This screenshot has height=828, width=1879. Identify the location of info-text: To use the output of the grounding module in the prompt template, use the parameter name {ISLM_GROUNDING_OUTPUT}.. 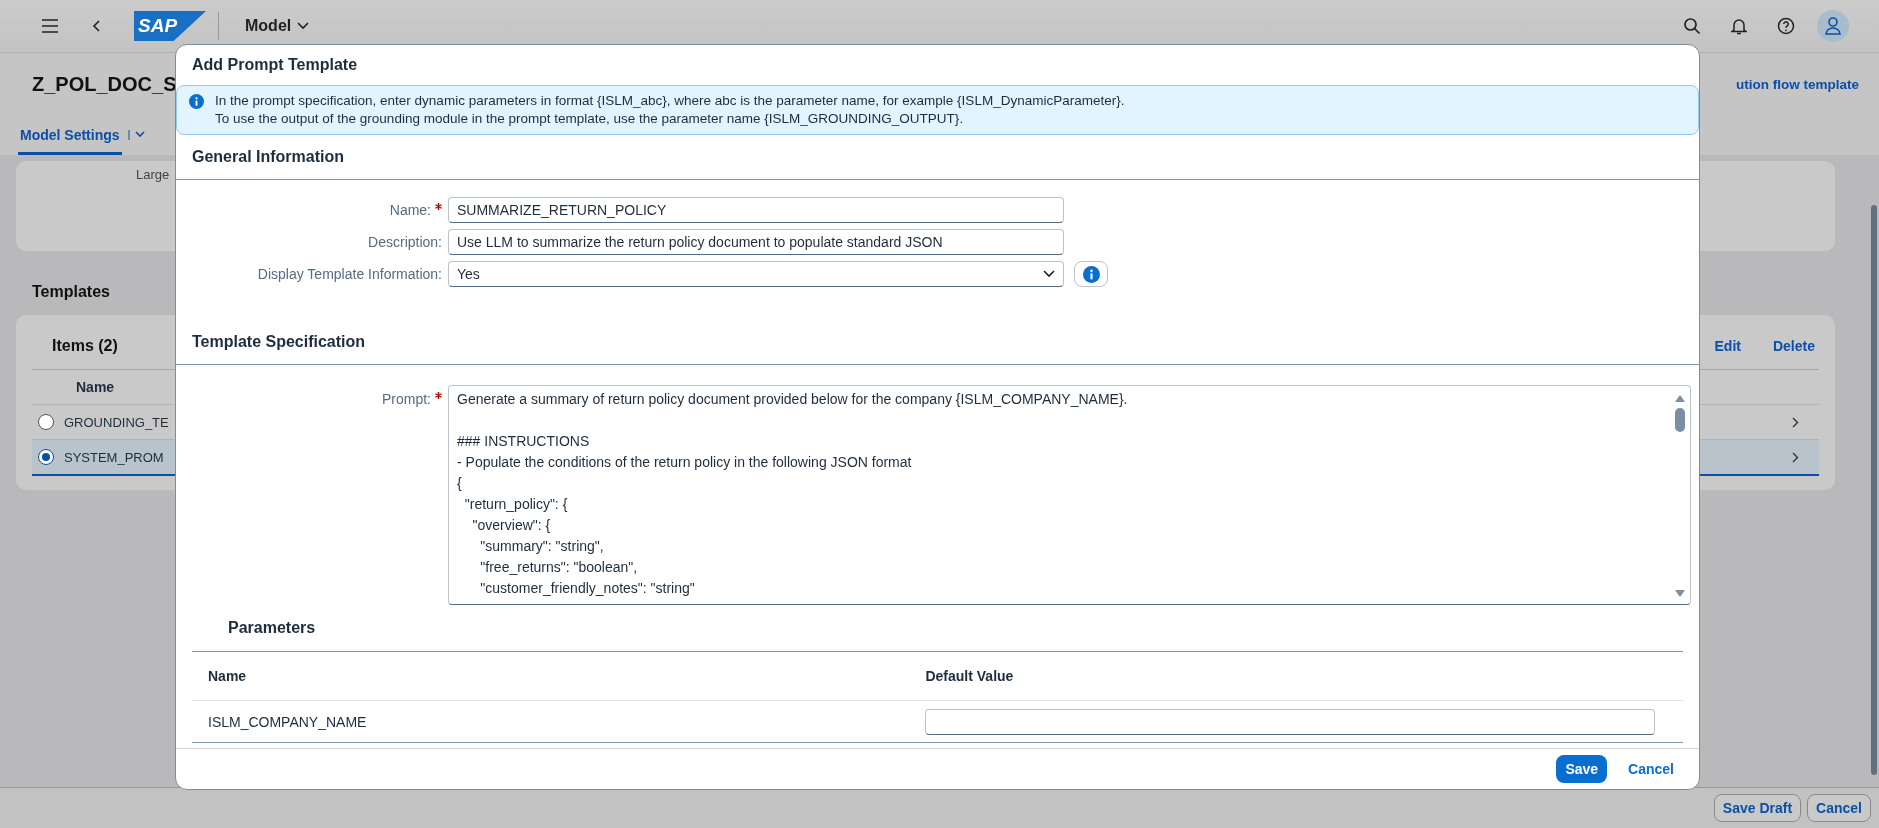
(590, 119).